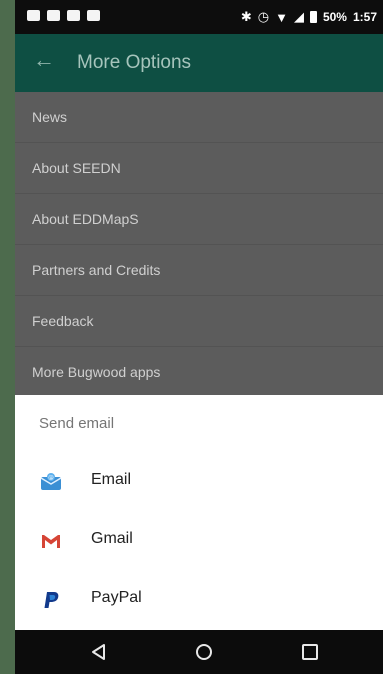 The width and height of the screenshot is (383, 674). What do you see at coordinates (93, 15) in the screenshot?
I see `app-notification-icon` at bounding box center [93, 15].